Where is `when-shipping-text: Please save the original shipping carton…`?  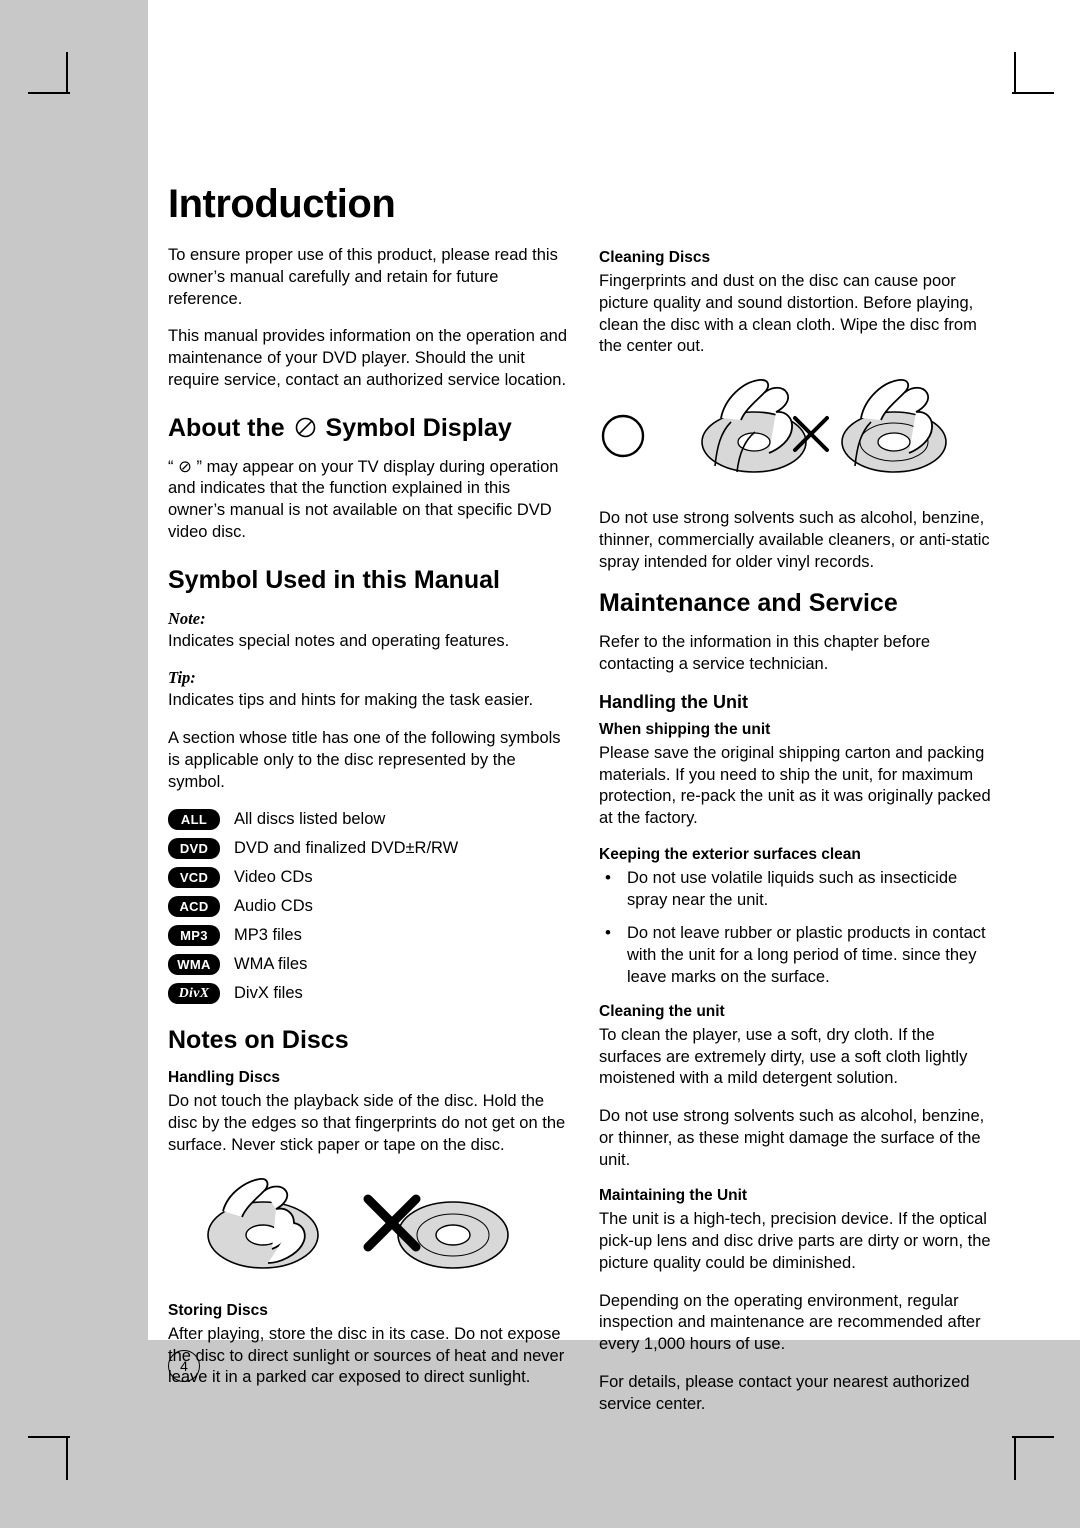
when-shipping-text: Please save the original shipping carton… is located at coordinates (795, 785).